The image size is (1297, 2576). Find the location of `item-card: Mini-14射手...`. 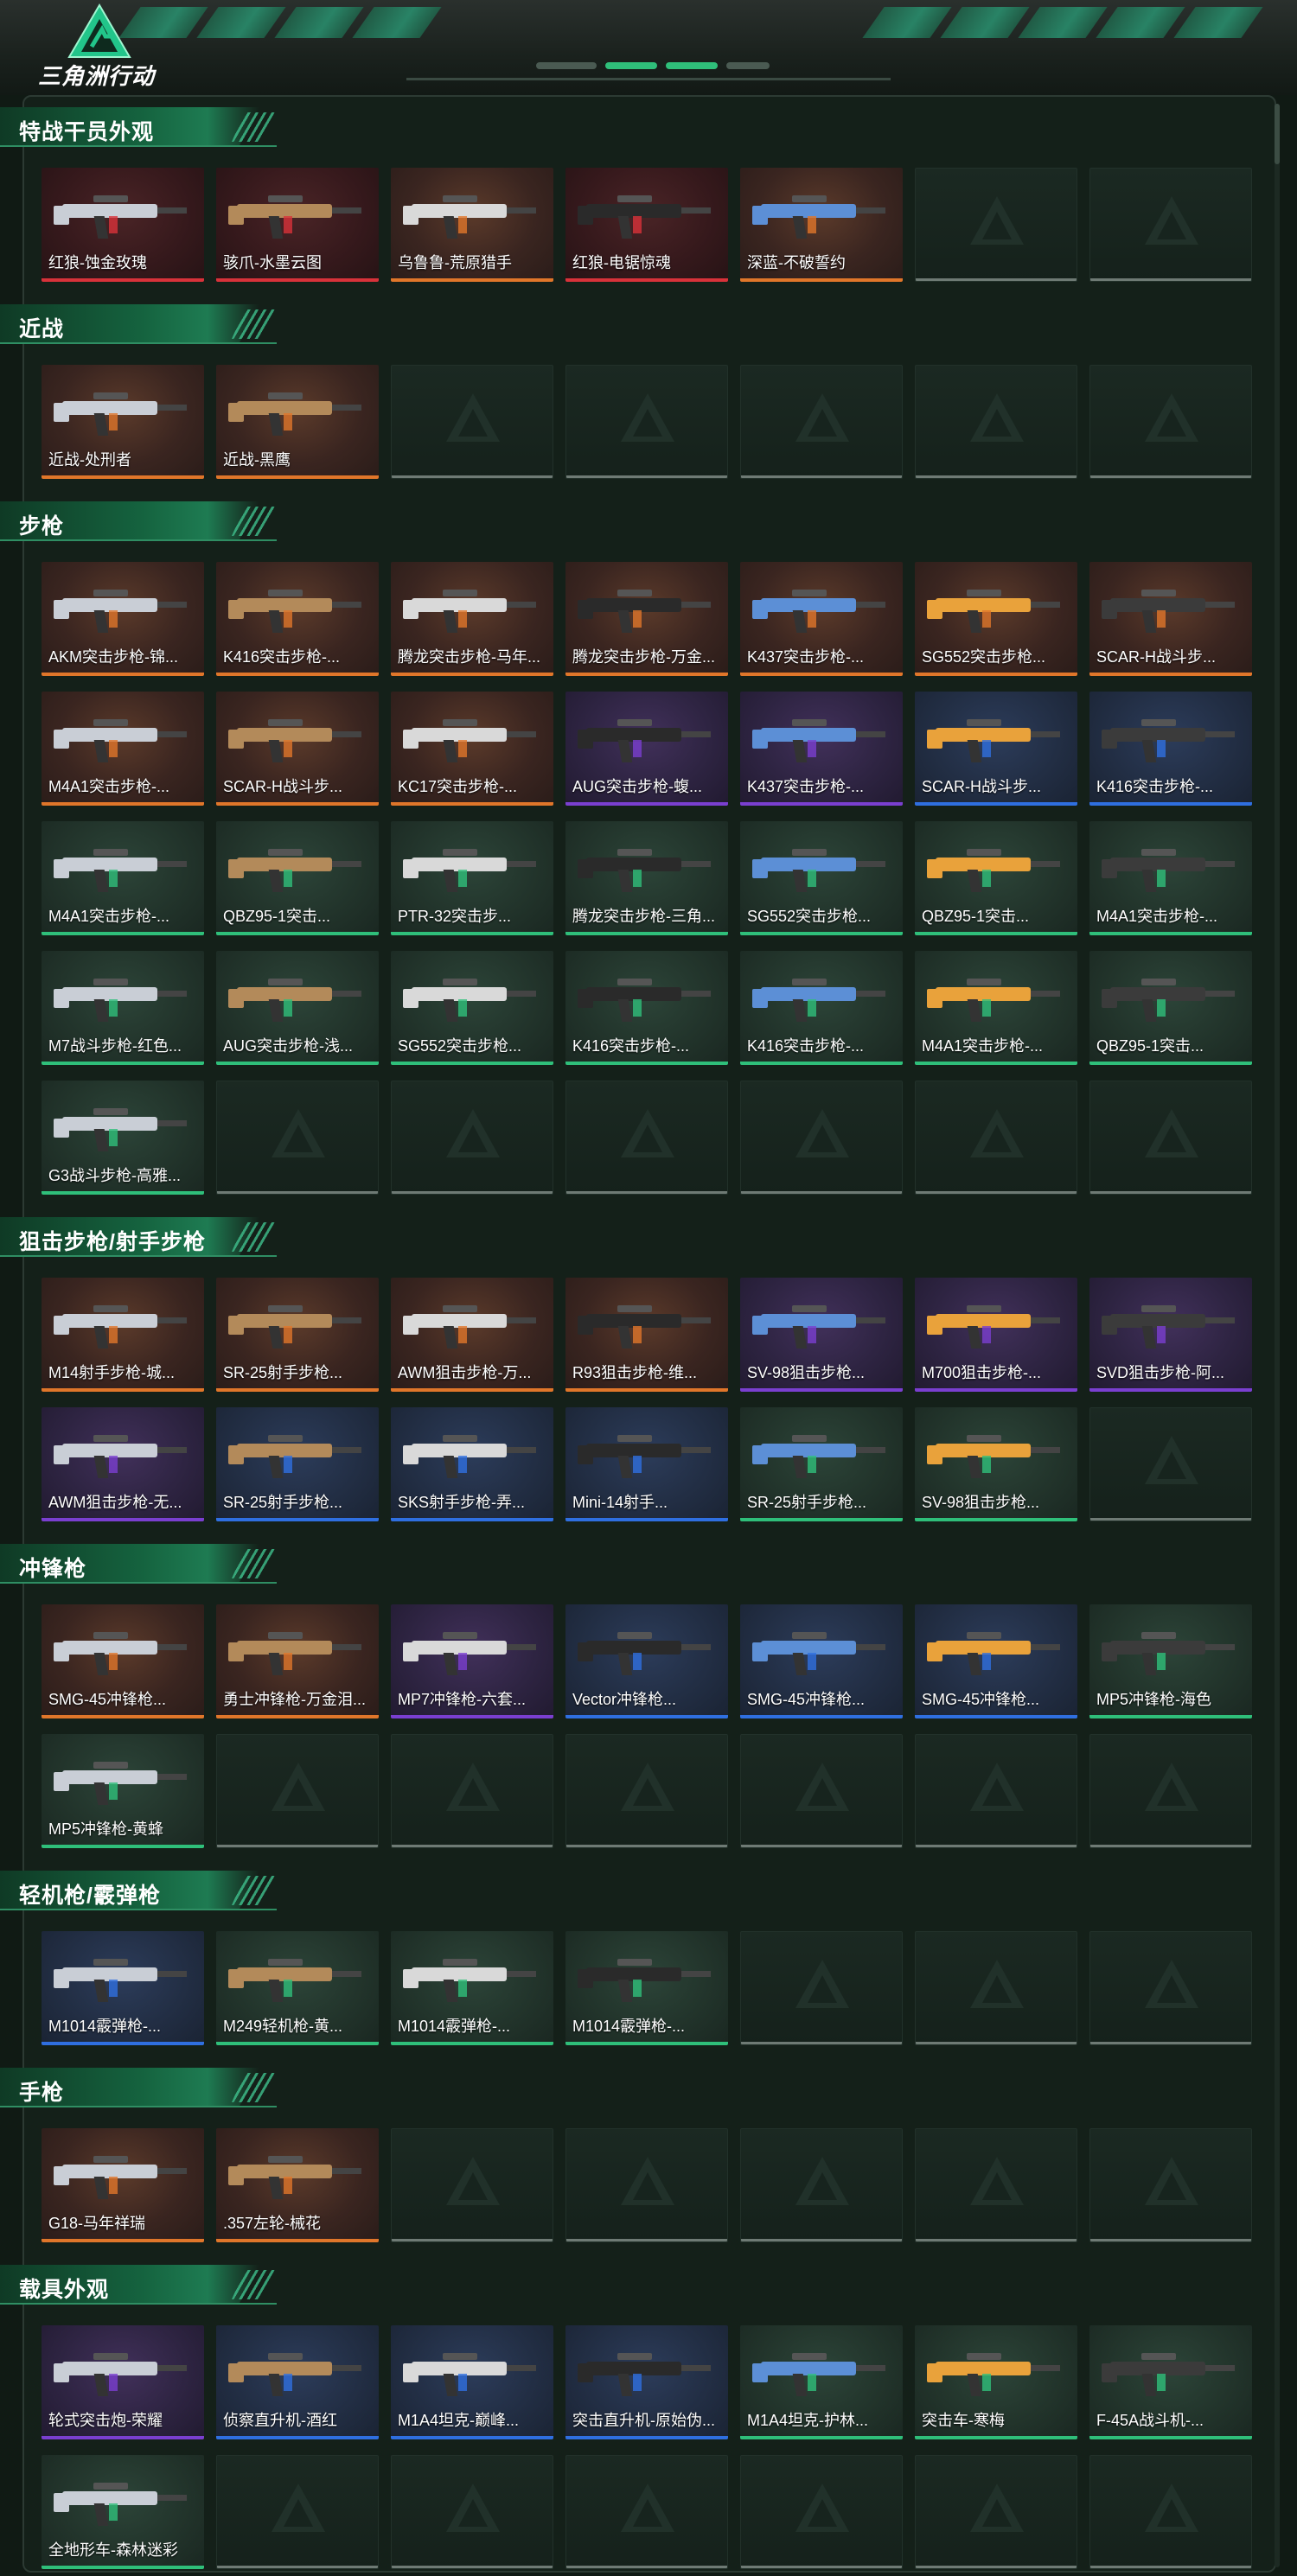

item-card: Mini-14射手... is located at coordinates (647, 1464).